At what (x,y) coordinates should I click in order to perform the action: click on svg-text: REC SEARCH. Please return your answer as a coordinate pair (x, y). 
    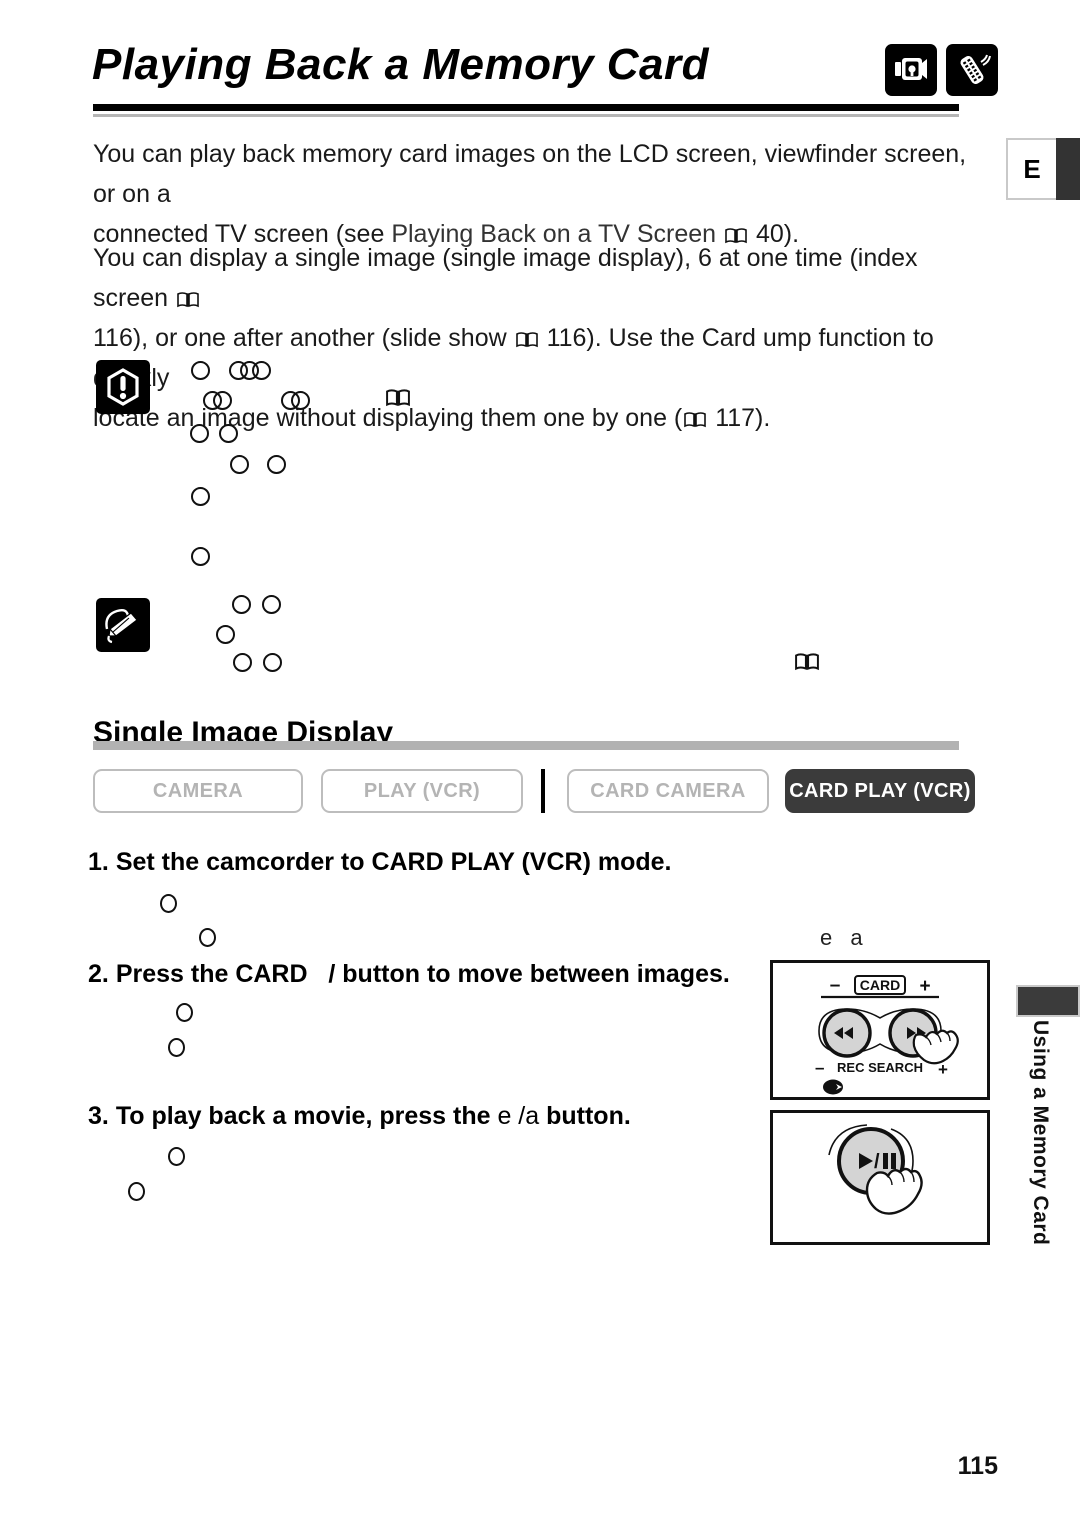
    Looking at the image, I should click on (880, 1067).